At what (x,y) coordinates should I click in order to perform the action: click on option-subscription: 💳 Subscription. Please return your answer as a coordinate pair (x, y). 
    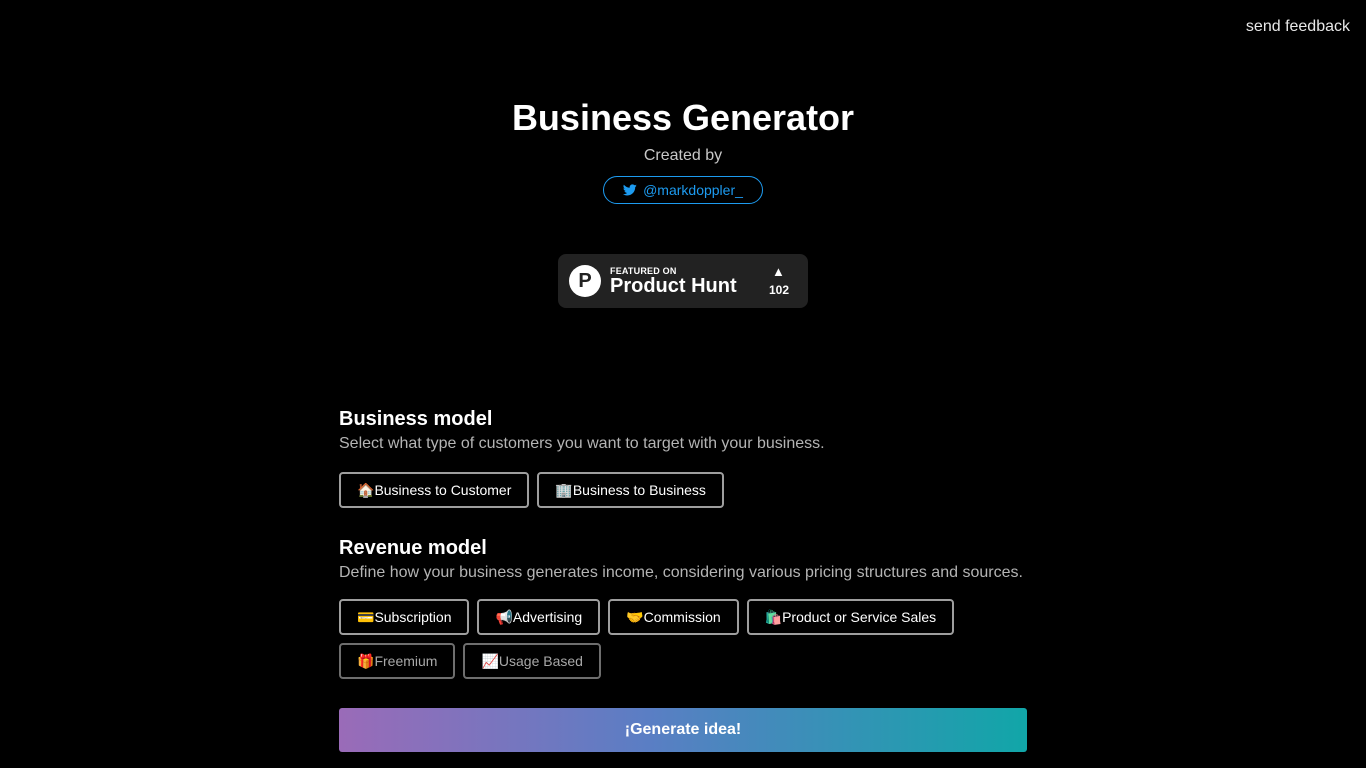
    Looking at the image, I should click on (404, 617).